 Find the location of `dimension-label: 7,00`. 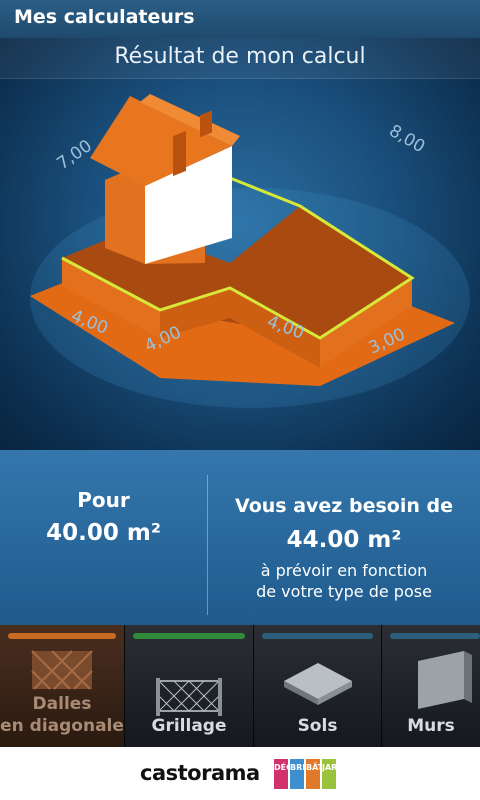

dimension-label: 7,00 is located at coordinates (74, 155).